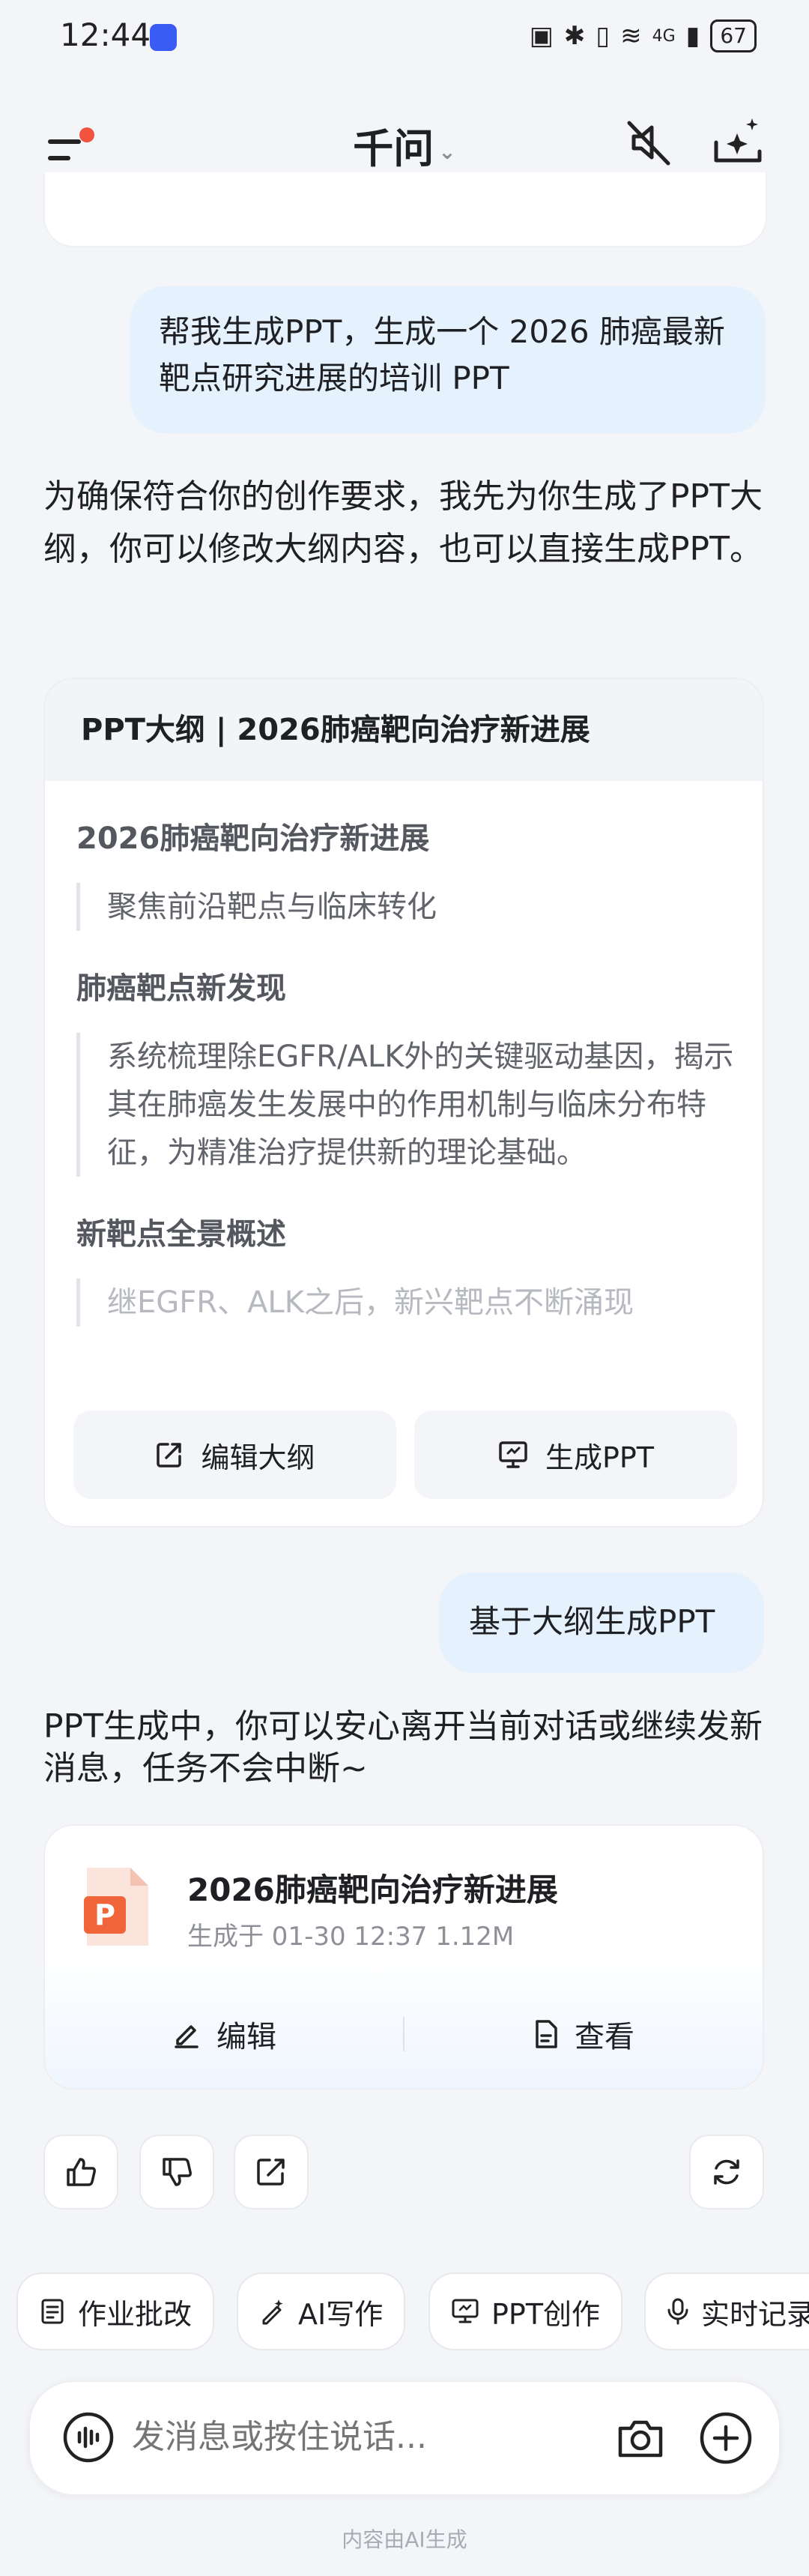 The height and width of the screenshot is (2576, 809). What do you see at coordinates (733, 36) in the screenshot?
I see `battery-indicator: 67` at bounding box center [733, 36].